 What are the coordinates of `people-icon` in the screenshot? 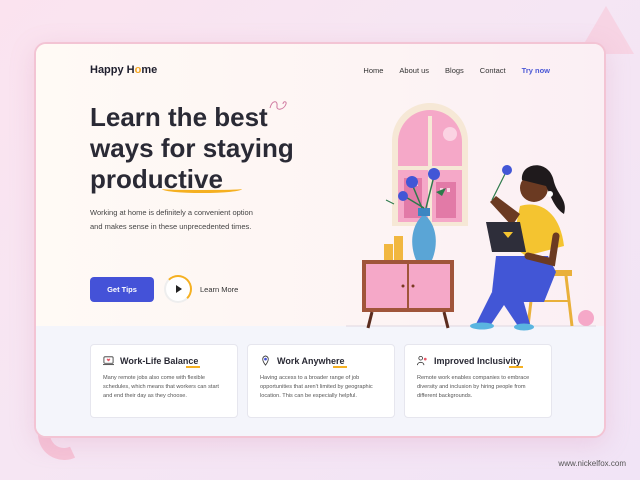 It's located at (422, 360).